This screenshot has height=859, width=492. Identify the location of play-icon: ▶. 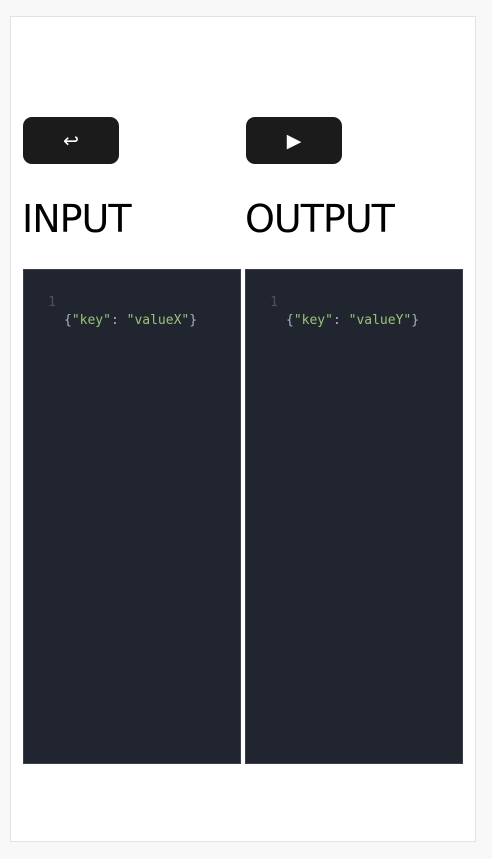
(294, 140).